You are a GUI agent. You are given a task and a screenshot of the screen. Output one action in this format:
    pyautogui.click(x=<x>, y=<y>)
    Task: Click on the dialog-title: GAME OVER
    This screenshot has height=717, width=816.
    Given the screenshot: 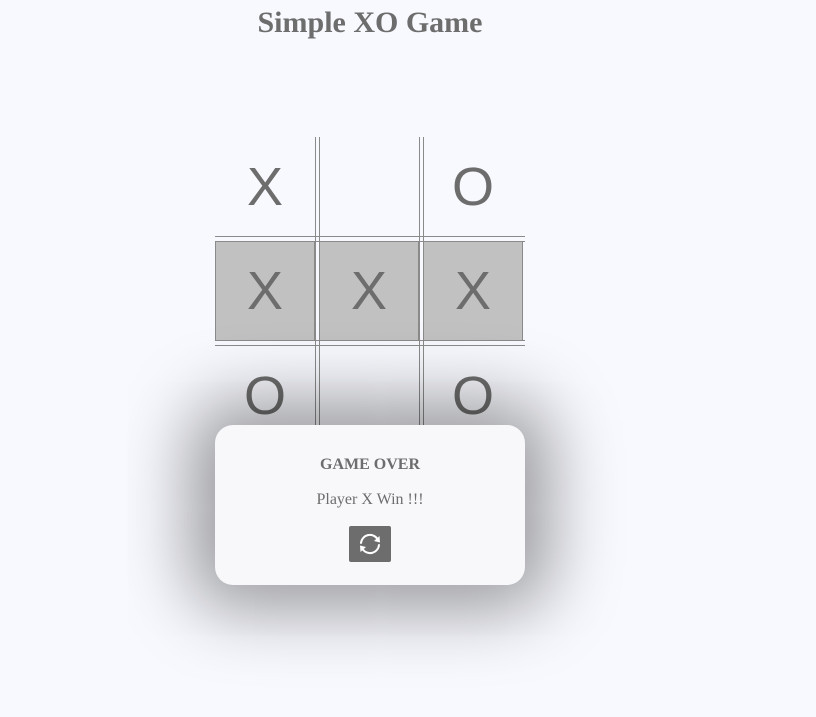 What is the action you would take?
    pyautogui.click(x=370, y=464)
    